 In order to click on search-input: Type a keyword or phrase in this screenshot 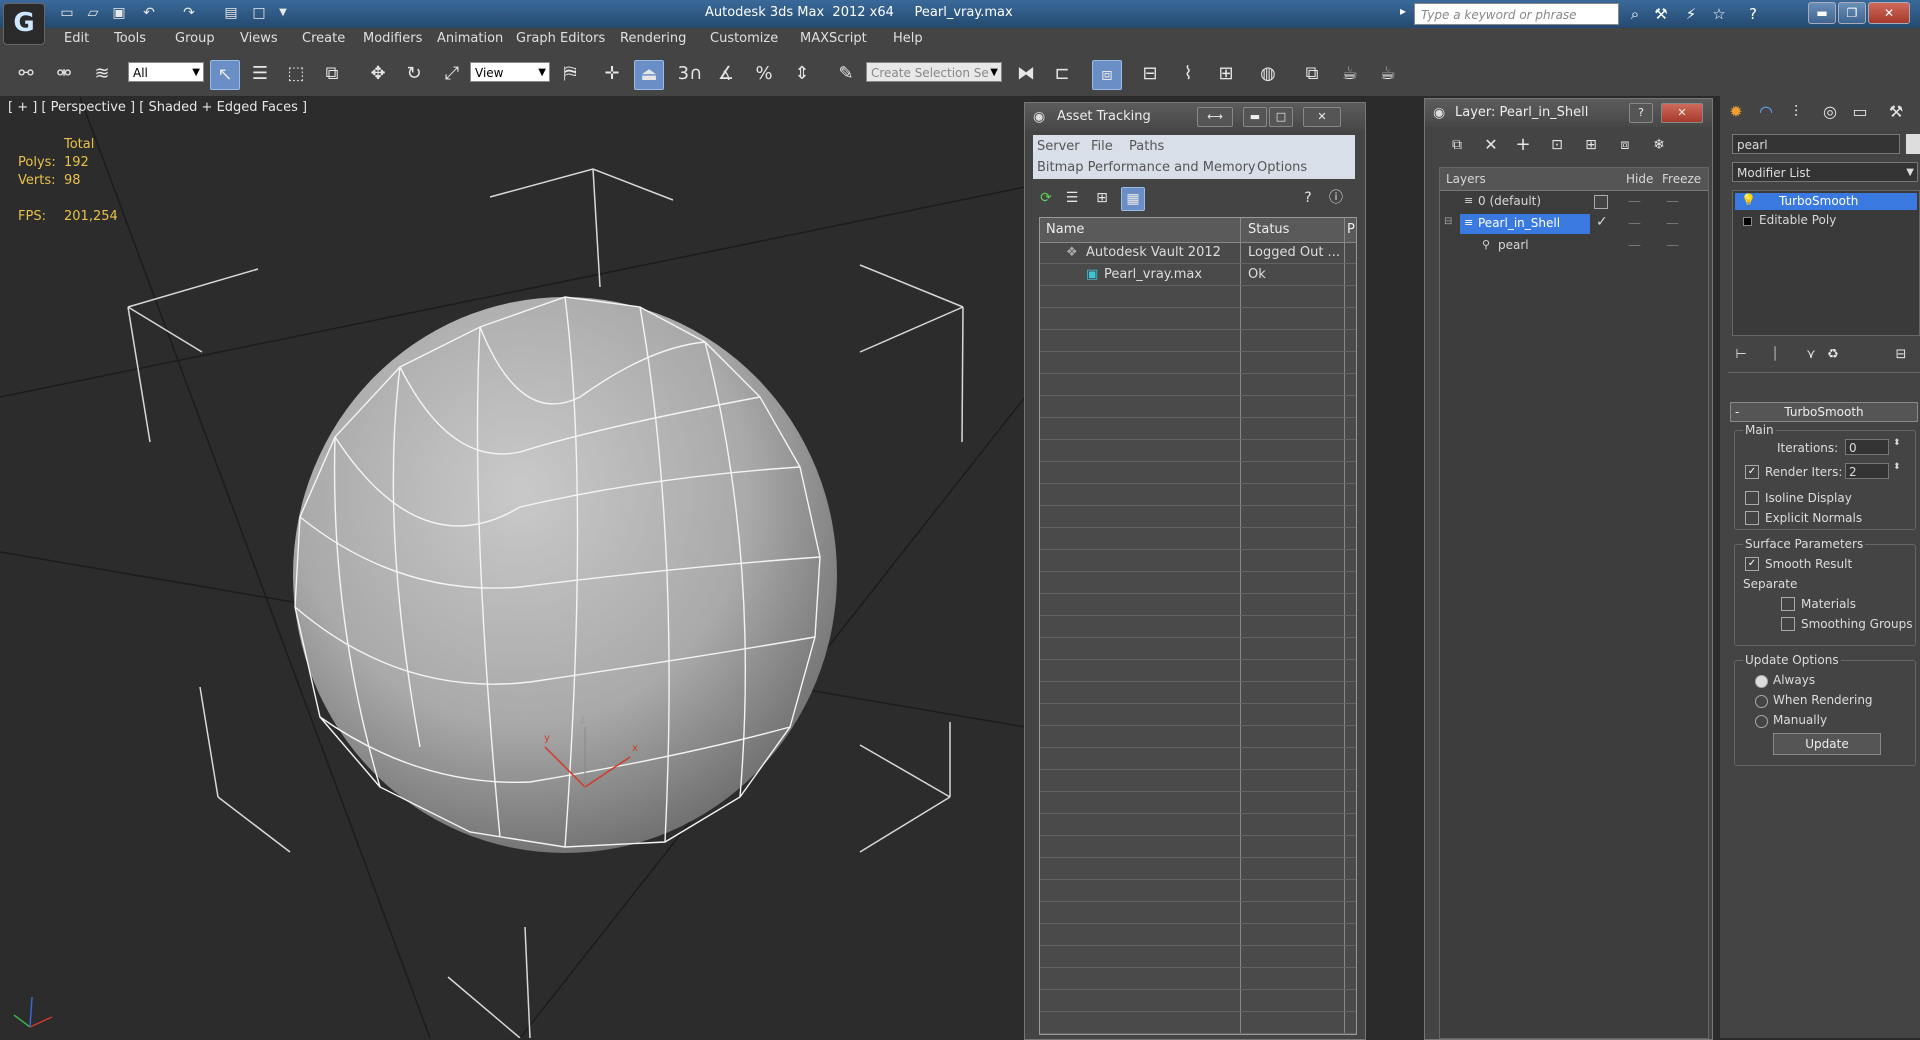, I will do `click(1516, 14)`.